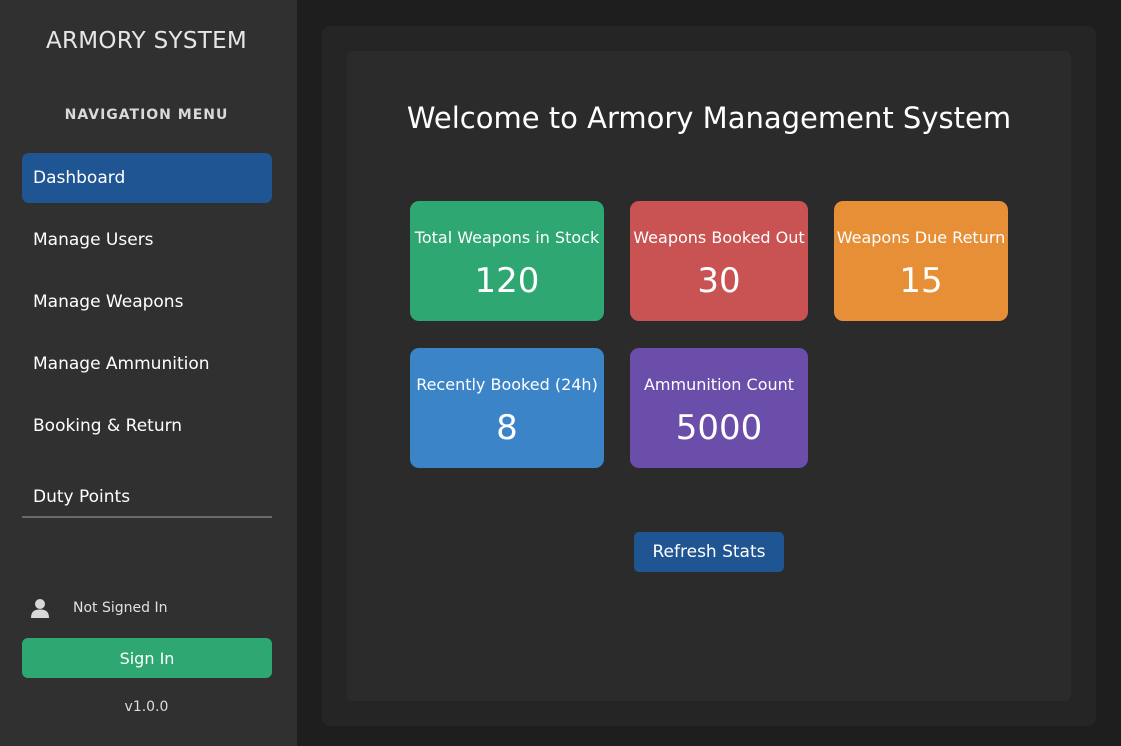 The image size is (1121, 746). What do you see at coordinates (719, 384) in the screenshot?
I see `stat-card-label: Ammunition Count` at bounding box center [719, 384].